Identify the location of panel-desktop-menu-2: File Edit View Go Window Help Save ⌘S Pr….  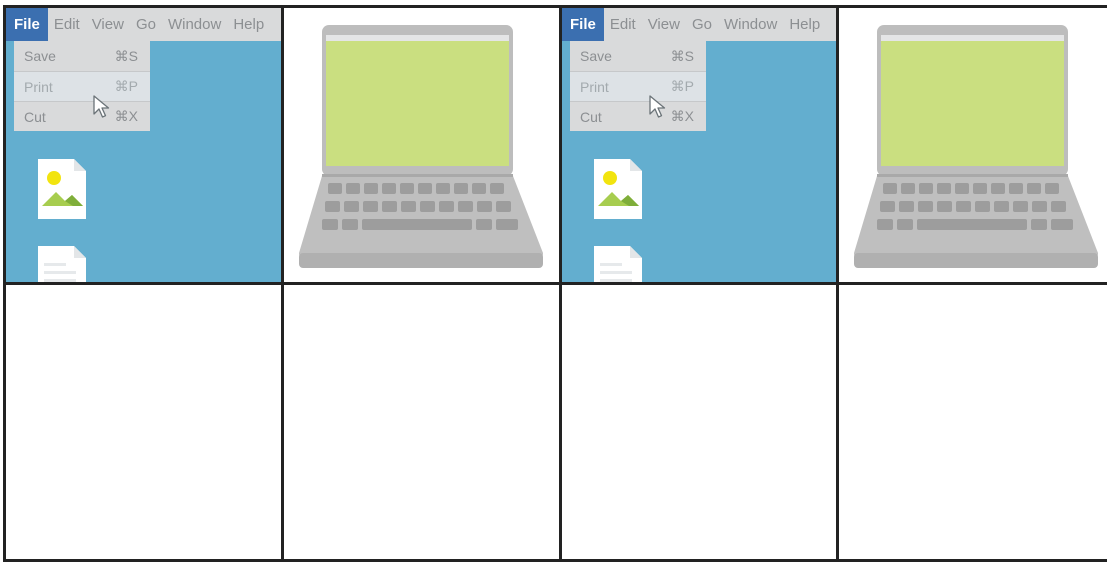
(699, 146).